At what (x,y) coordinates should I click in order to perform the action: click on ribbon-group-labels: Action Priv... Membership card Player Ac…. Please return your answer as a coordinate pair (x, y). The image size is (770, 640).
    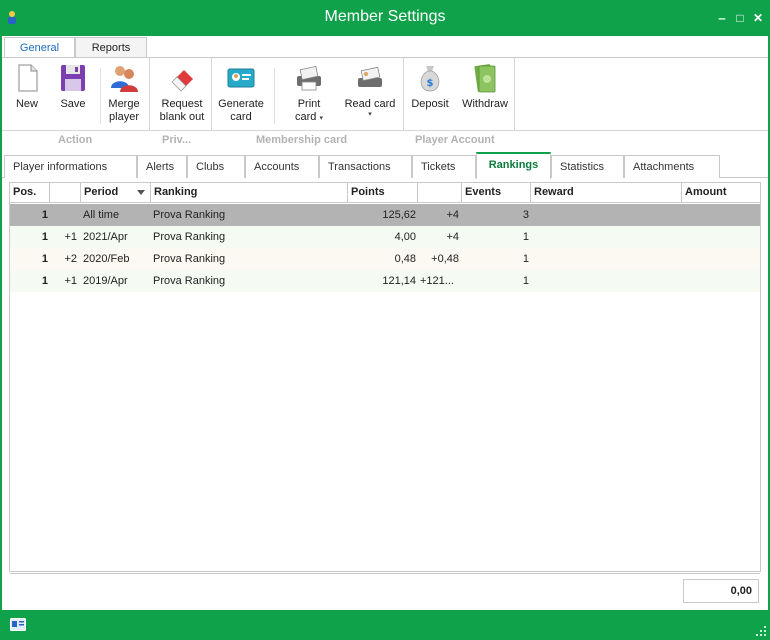
    Looking at the image, I should click on (385, 141).